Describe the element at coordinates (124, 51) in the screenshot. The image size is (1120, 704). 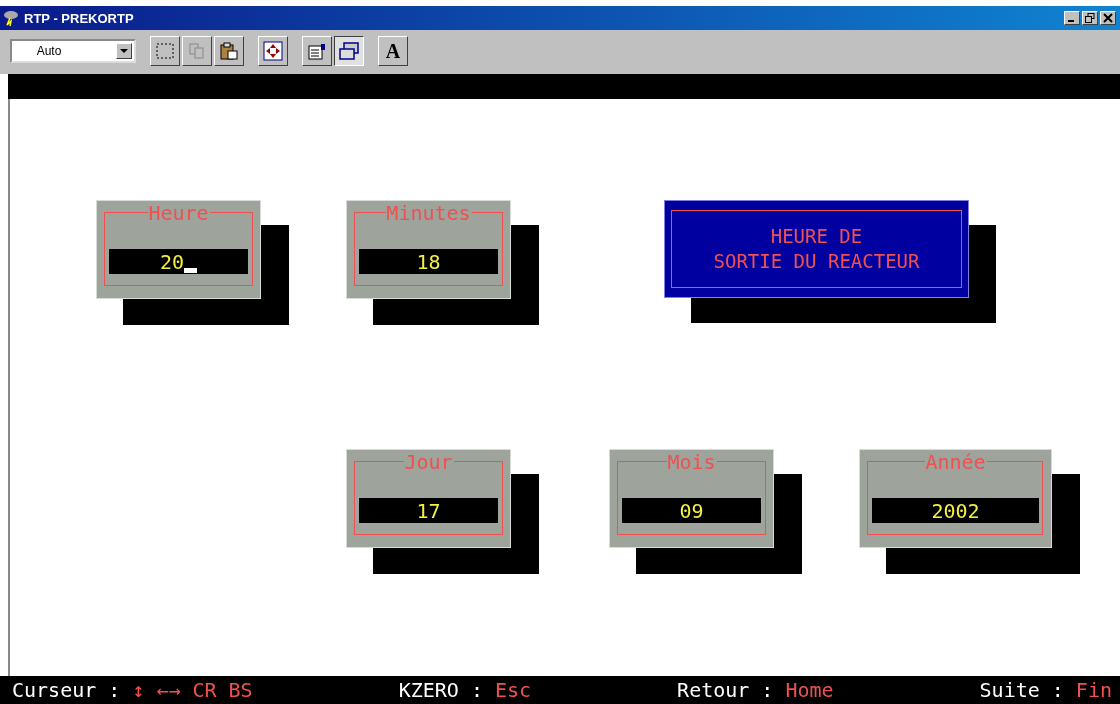
I see `caret-icon` at that location.